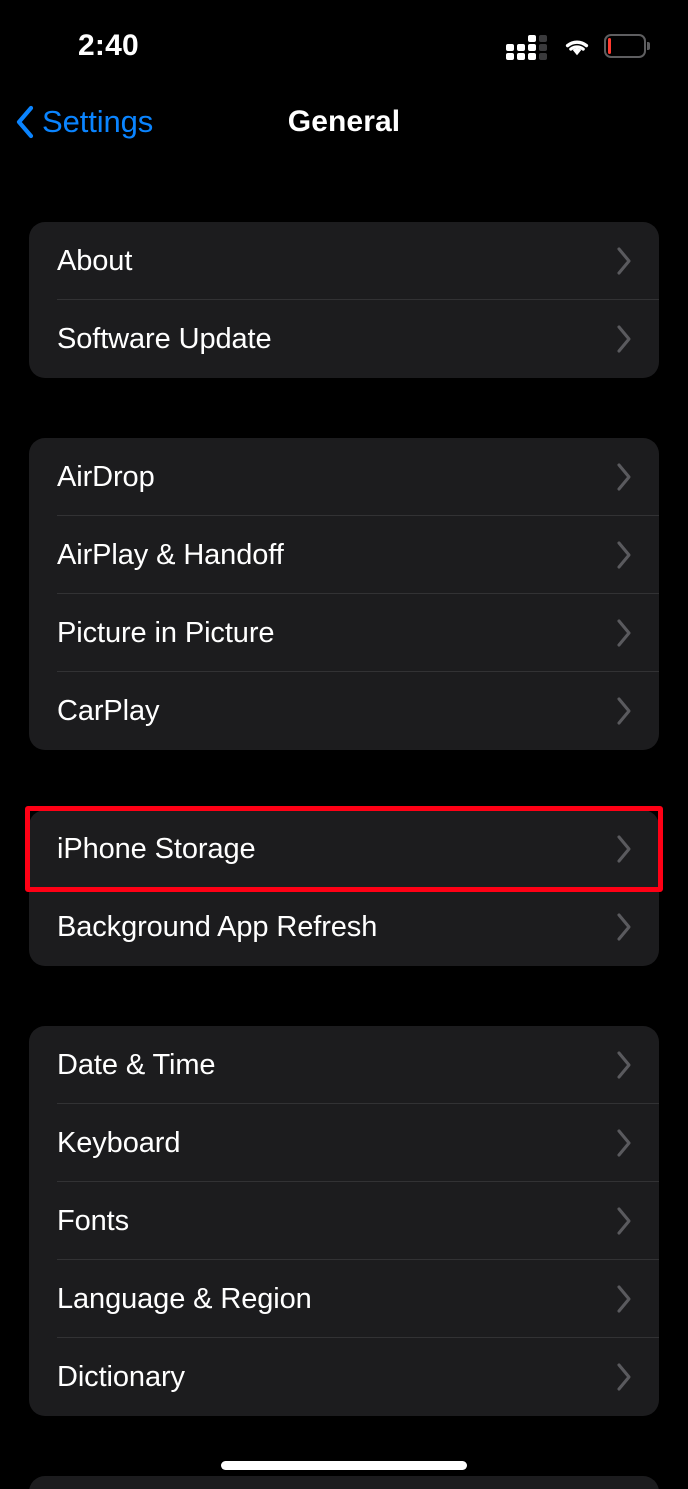 Image resolution: width=688 pixels, height=1489 pixels. What do you see at coordinates (108, 45) in the screenshot?
I see `status-bar-time: 2:40` at bounding box center [108, 45].